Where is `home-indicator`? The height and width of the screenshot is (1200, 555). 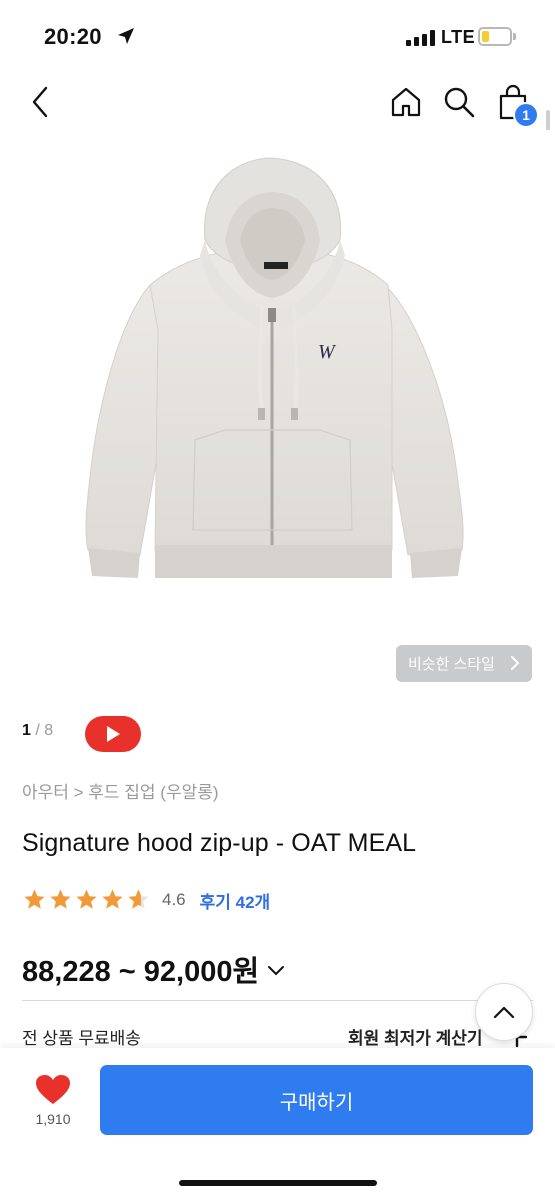 home-indicator is located at coordinates (278, 1183).